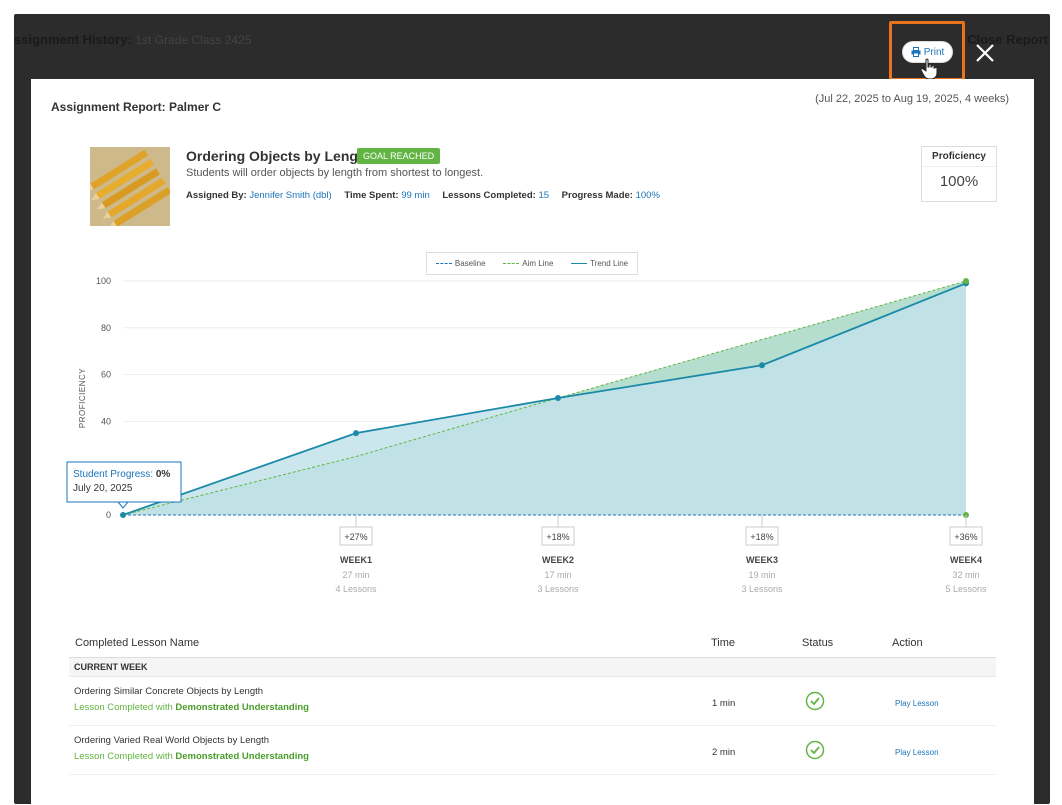  I want to click on y-axis-label: PROFICIENCY, so click(82, 398).